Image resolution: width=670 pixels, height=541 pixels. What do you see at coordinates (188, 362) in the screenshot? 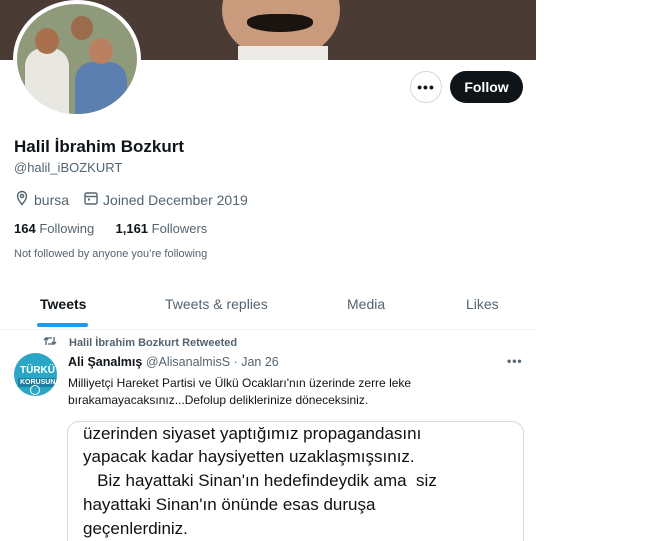
I see `tweet-author-handle: @AlisanalmisS` at bounding box center [188, 362].